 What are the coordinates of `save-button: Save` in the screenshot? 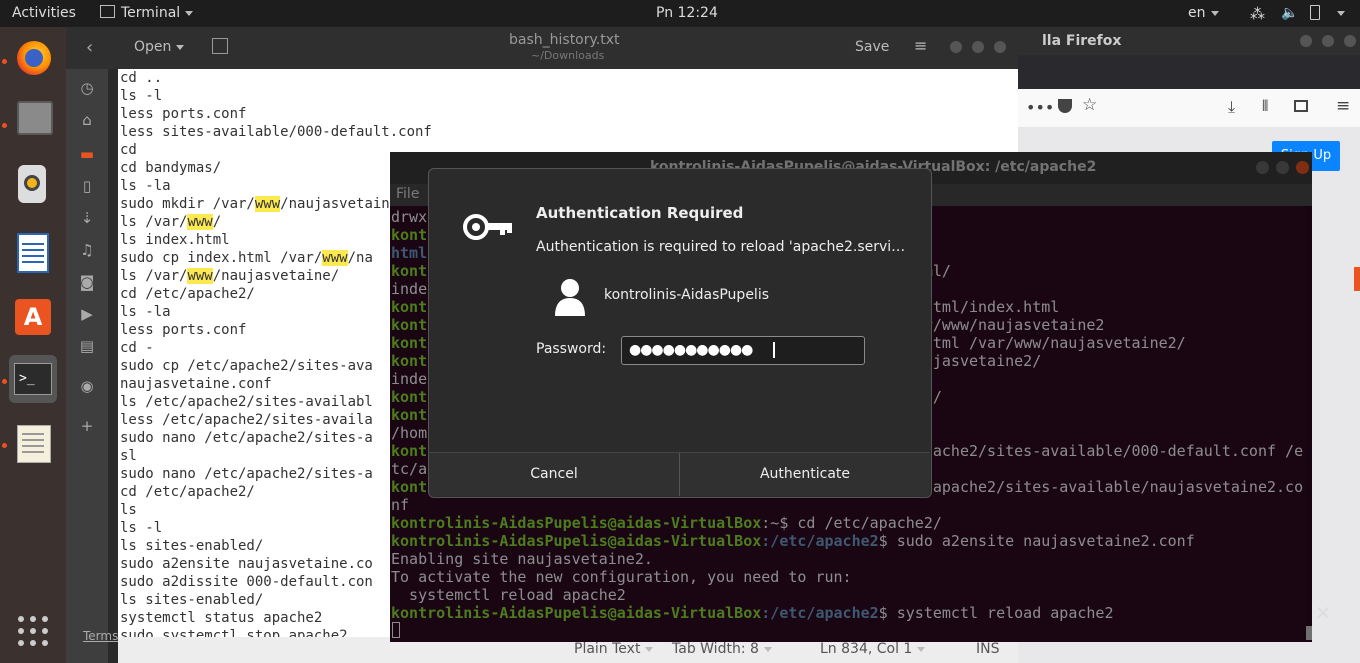 It's located at (872, 47).